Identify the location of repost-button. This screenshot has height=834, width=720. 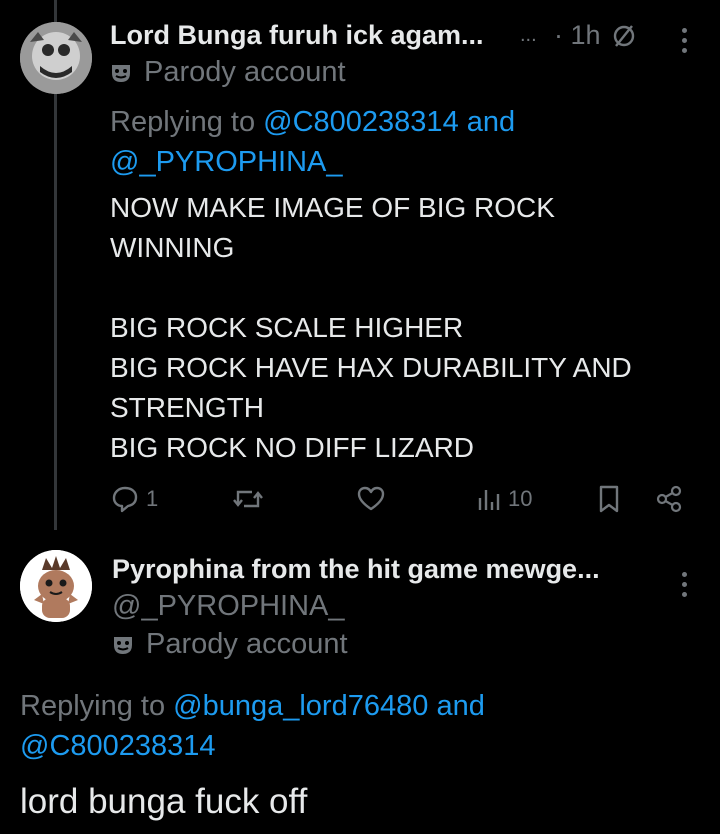
(248, 499).